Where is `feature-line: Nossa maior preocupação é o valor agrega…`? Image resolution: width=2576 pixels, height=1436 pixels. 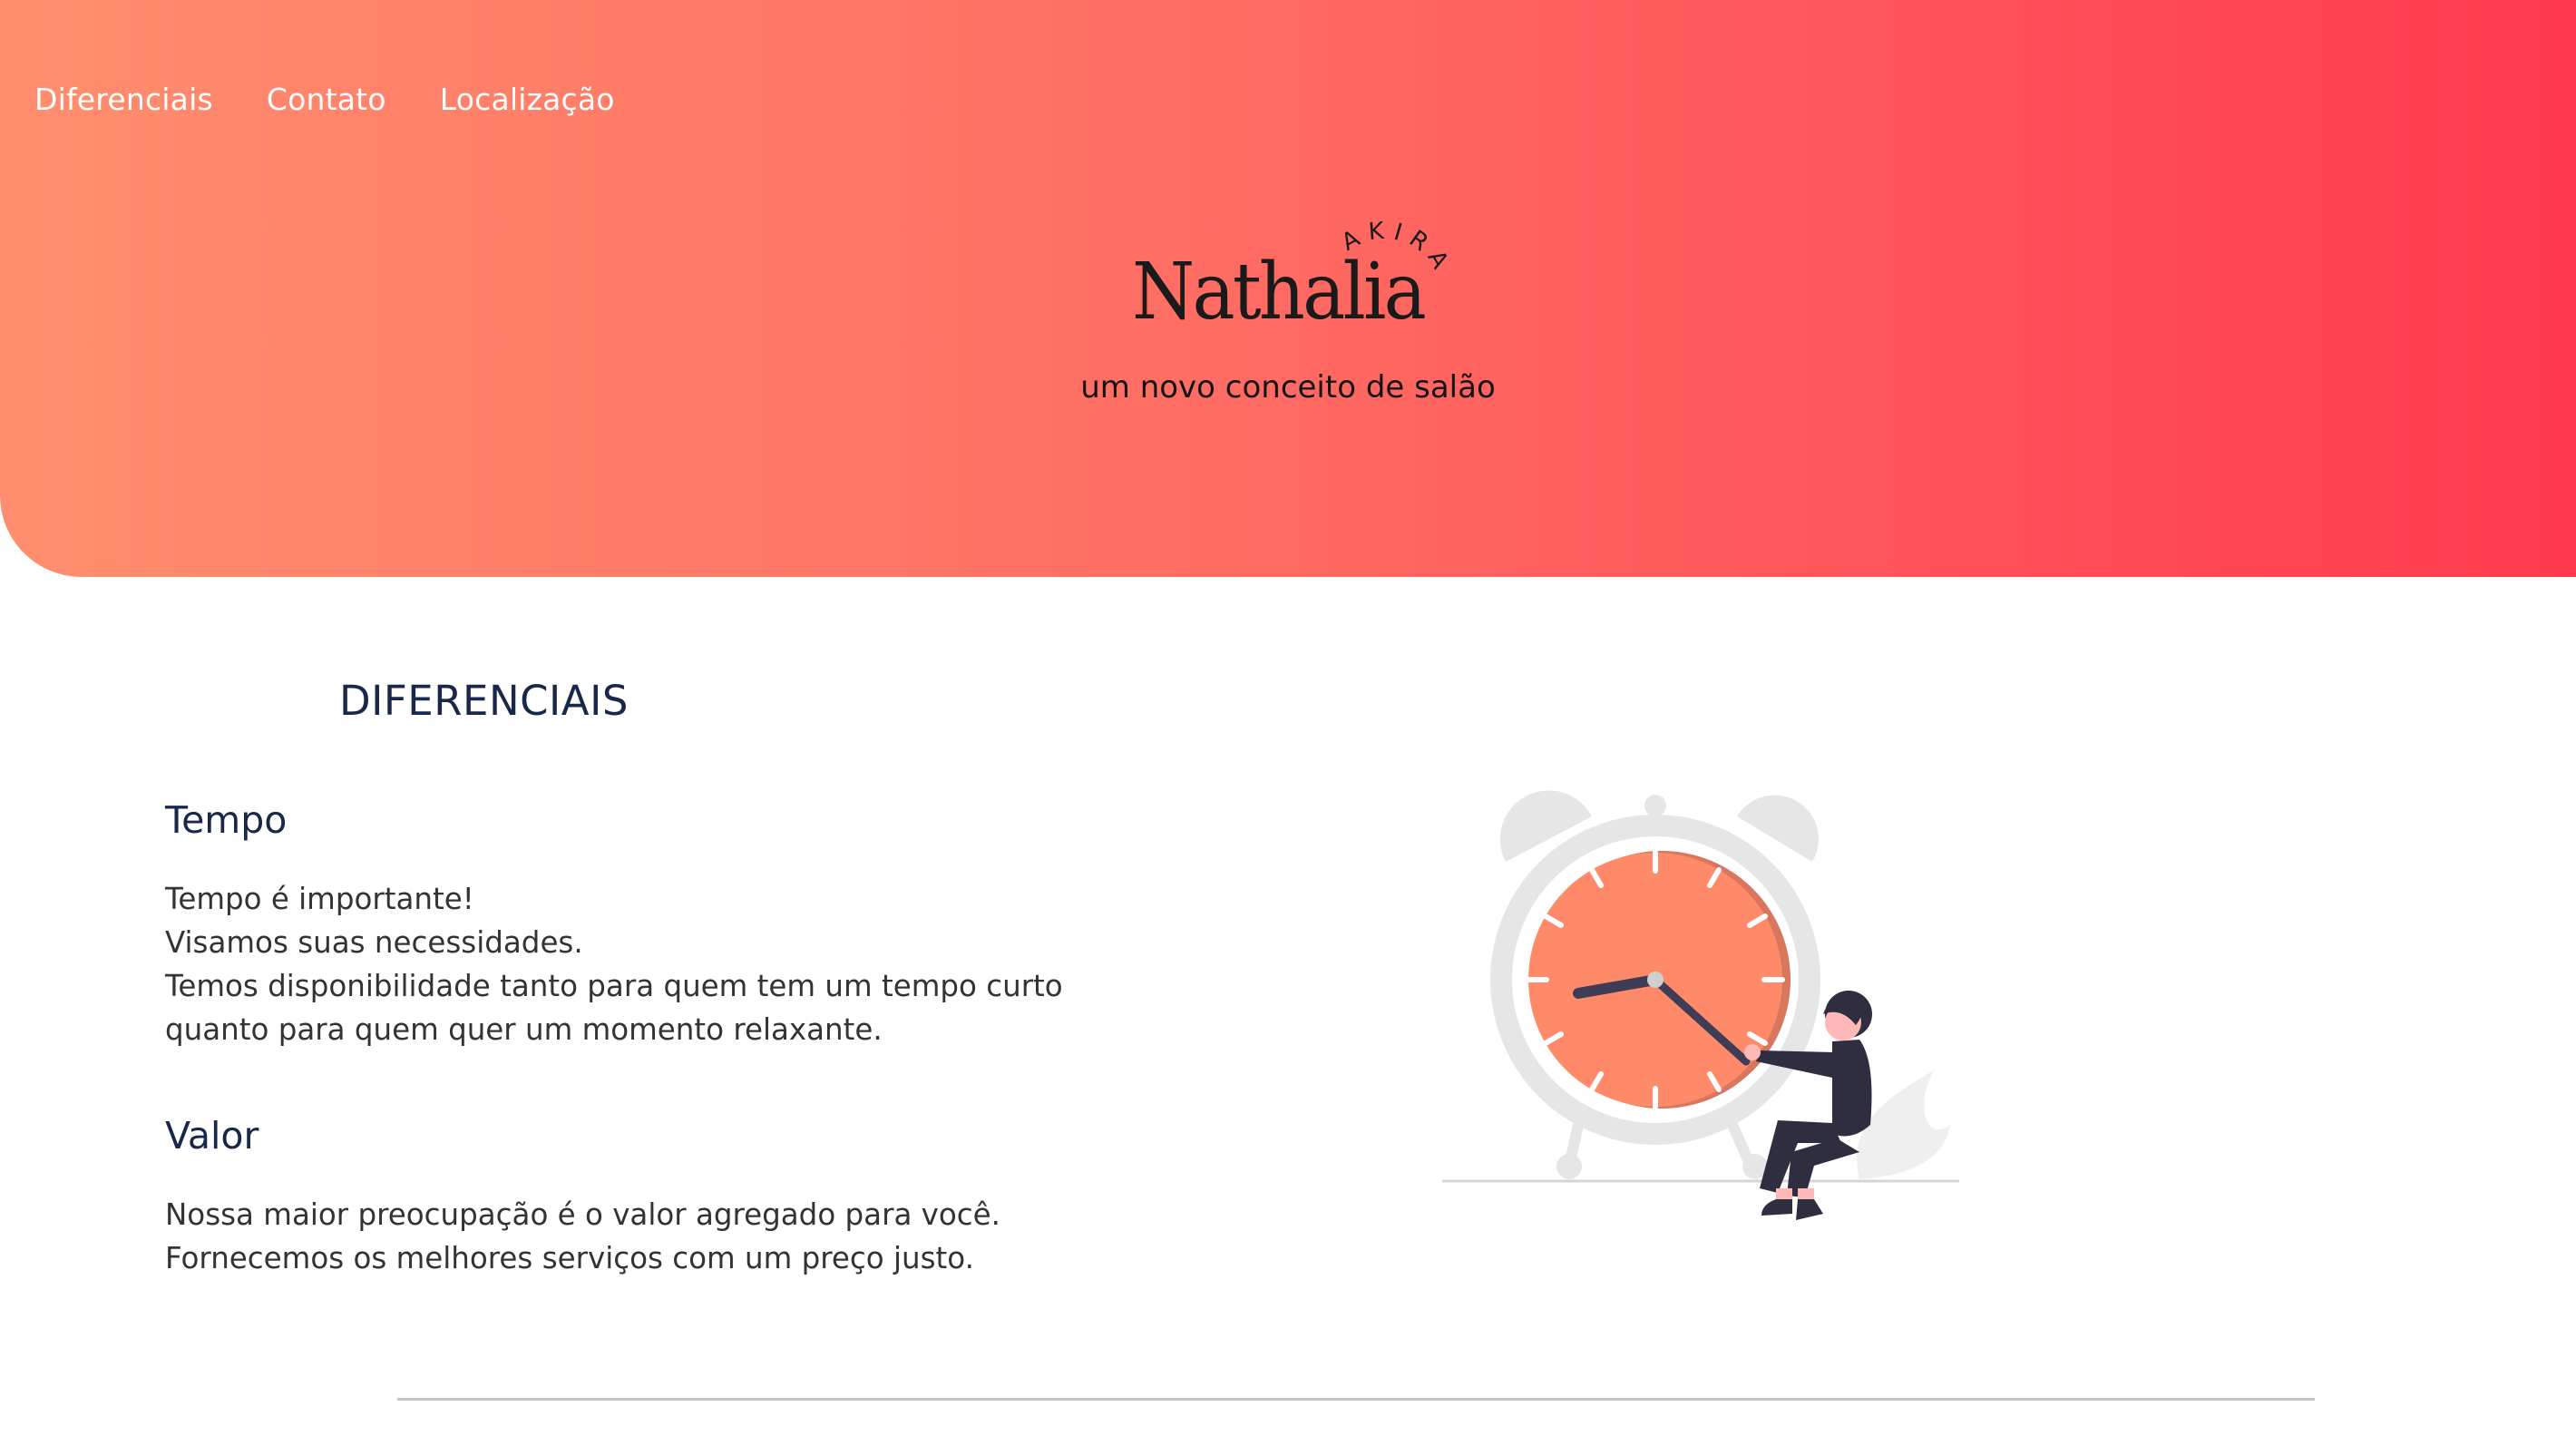 feature-line: Nossa maior preocupação é o valor agrega… is located at coordinates (582, 1214).